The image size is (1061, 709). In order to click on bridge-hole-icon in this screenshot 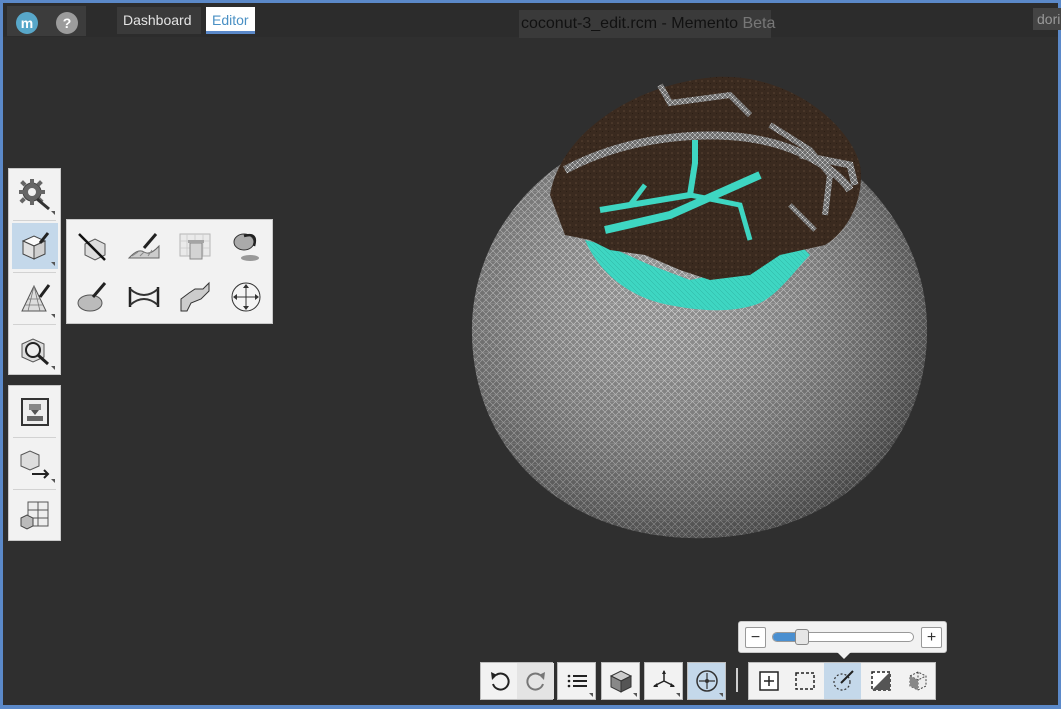, I will do `click(144, 297)`.